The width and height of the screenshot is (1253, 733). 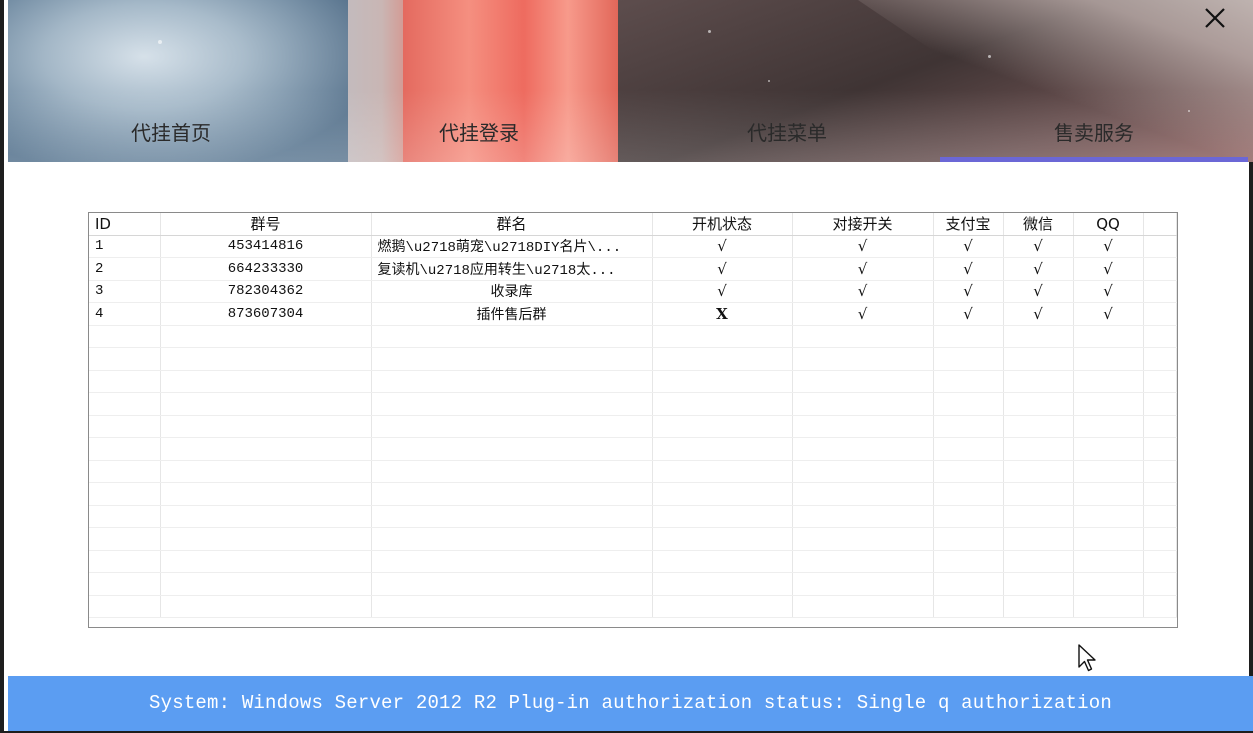 What do you see at coordinates (479, 133) in the screenshot?
I see `tab-login: 代挂登录` at bounding box center [479, 133].